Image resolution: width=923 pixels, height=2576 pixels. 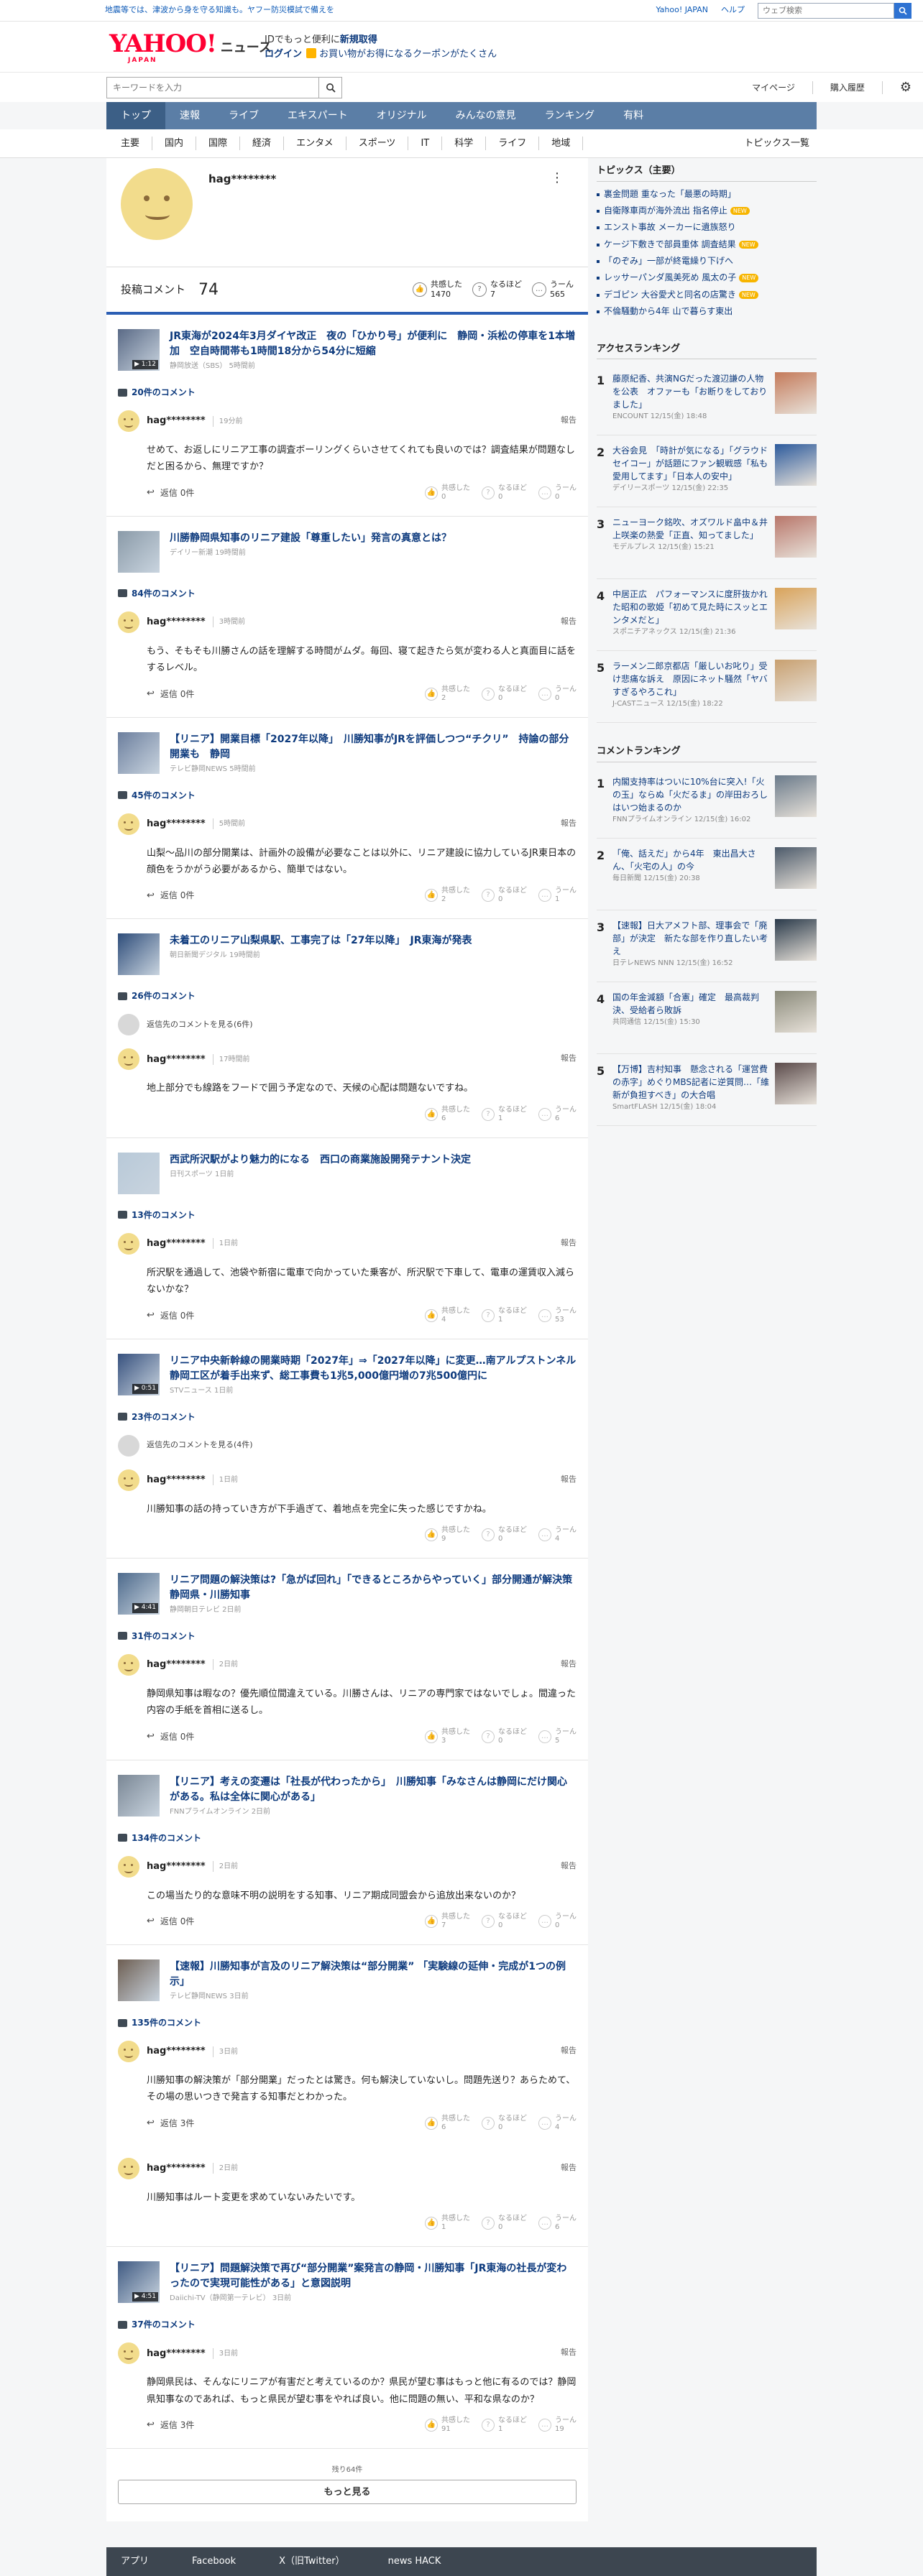 What do you see at coordinates (707, 261) in the screenshot?
I see `topic-item: 「のぞみ」一部が終電繰り下げへ` at bounding box center [707, 261].